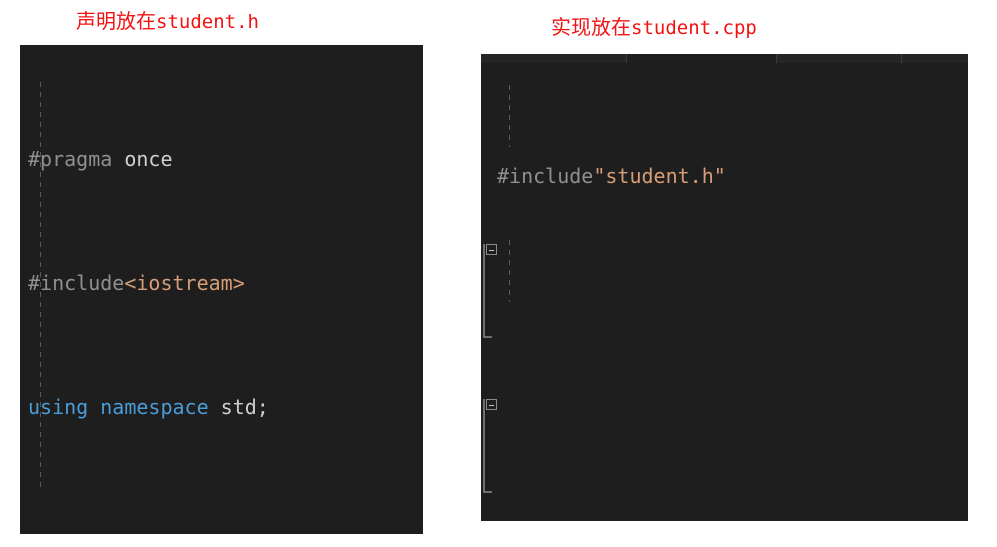  I want to click on token-text: once, so click(142, 159).